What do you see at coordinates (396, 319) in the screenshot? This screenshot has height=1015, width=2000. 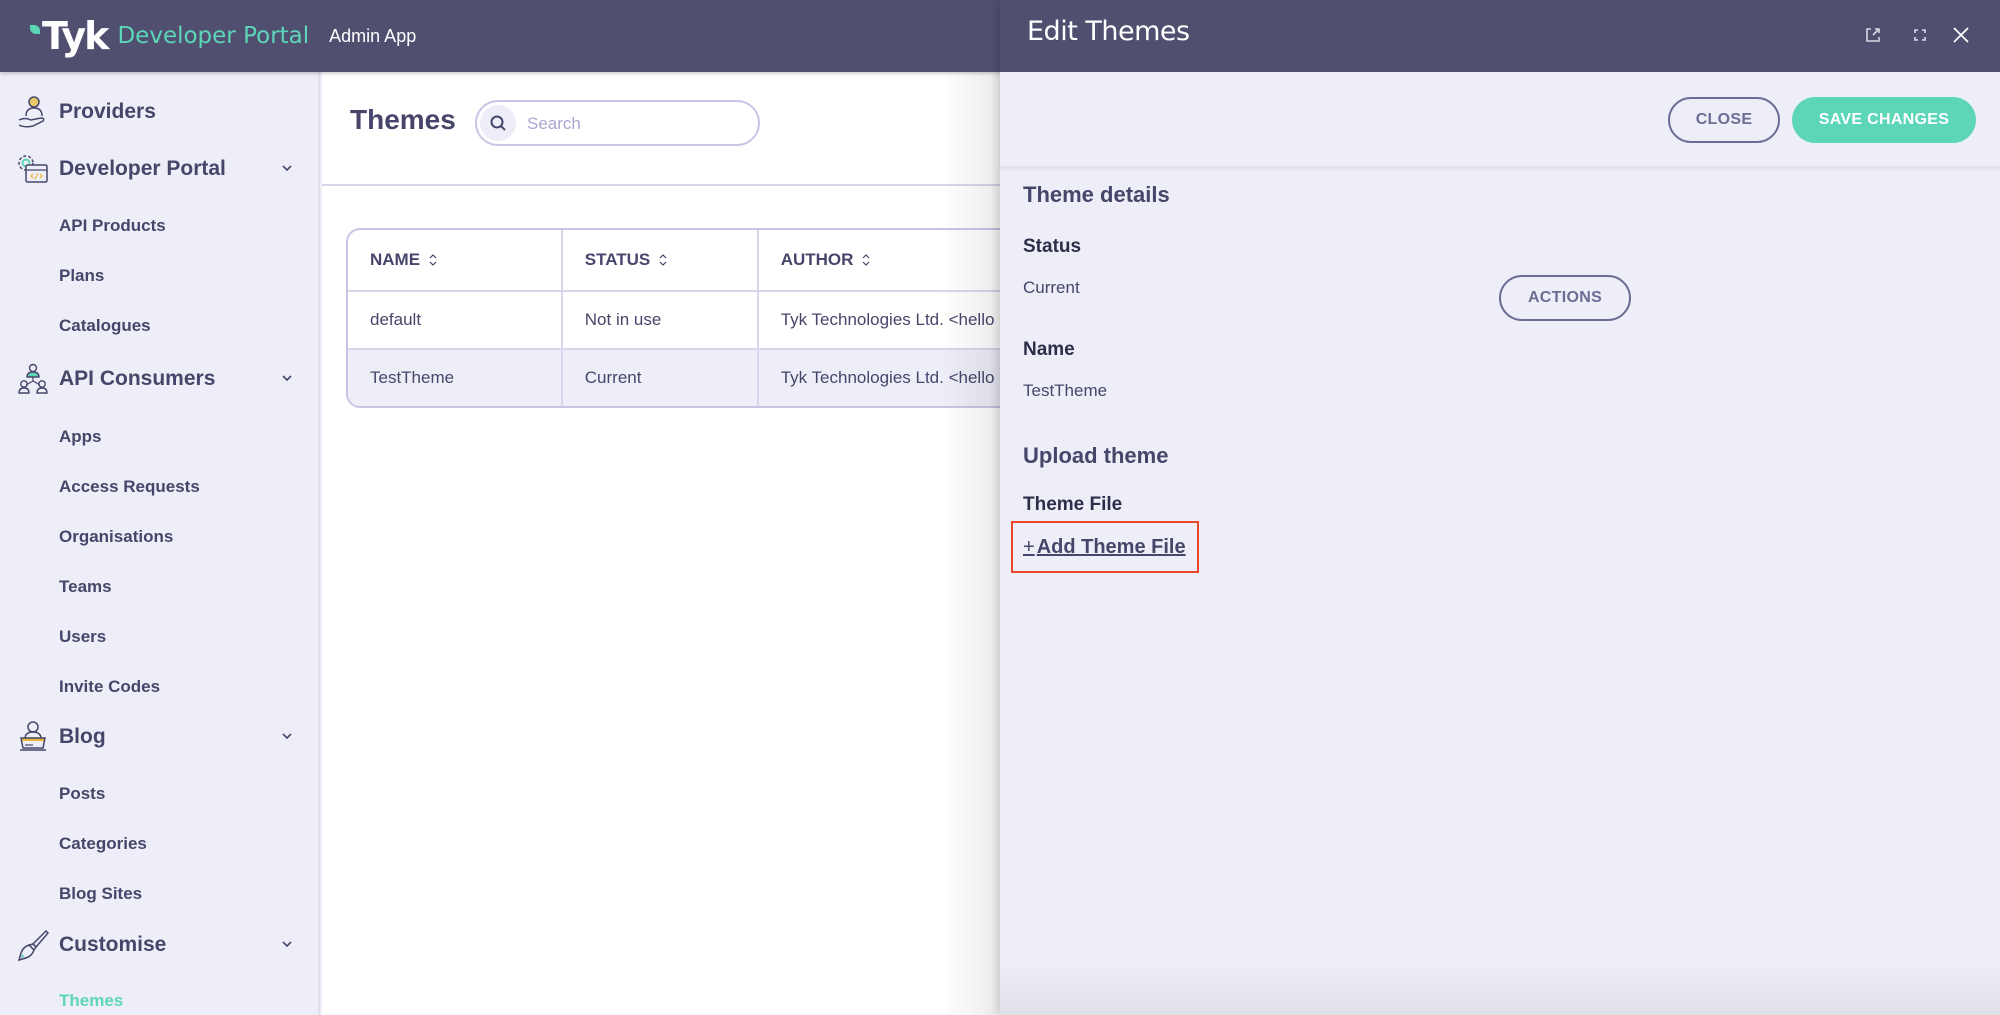 I see `cell-name: default` at bounding box center [396, 319].